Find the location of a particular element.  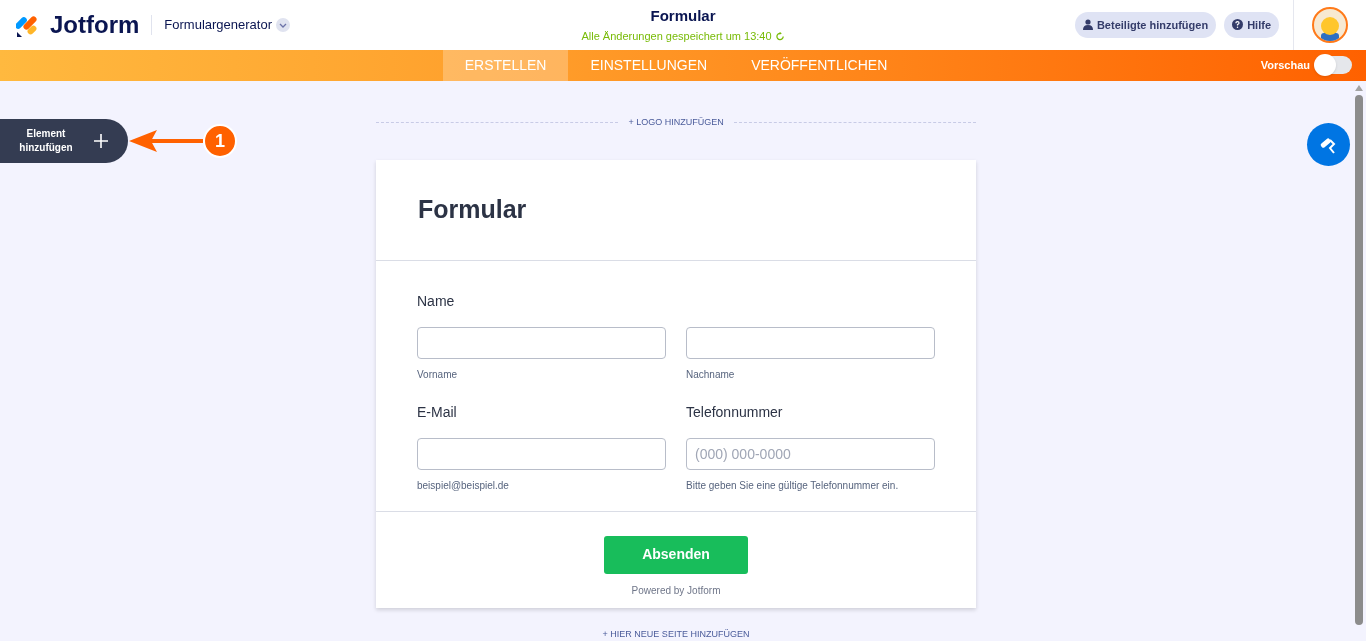

plus-icon is located at coordinates (101, 141).